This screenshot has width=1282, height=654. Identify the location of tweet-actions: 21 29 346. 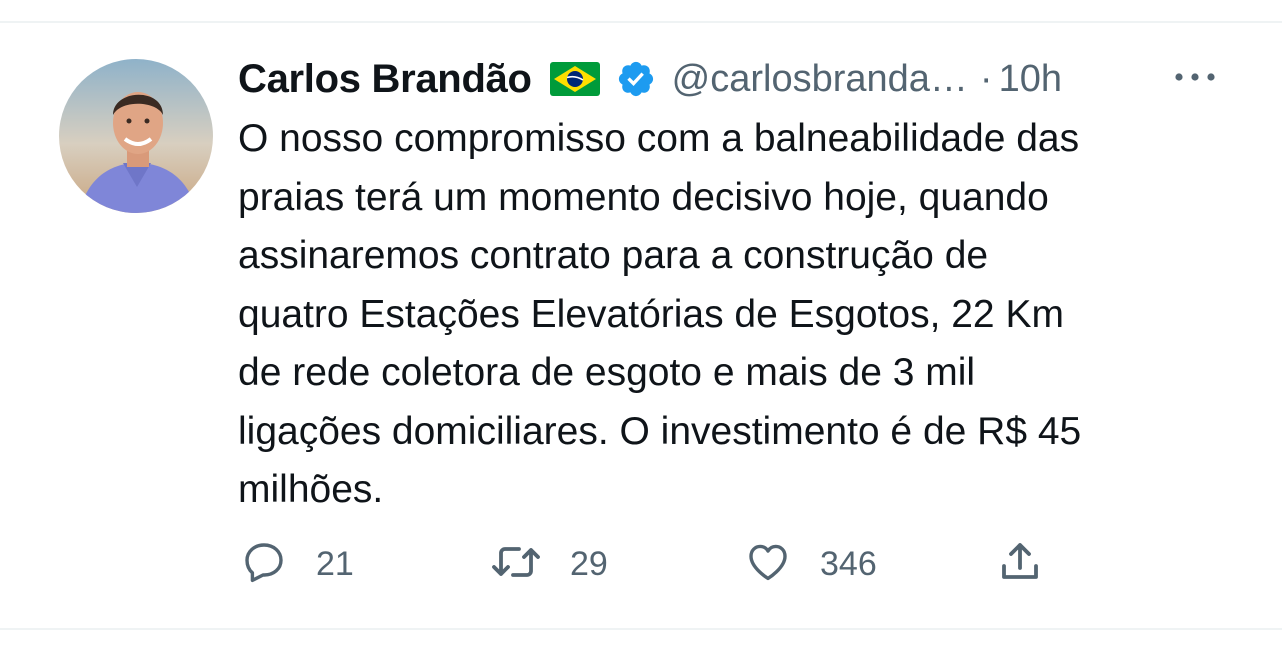
(641, 564).